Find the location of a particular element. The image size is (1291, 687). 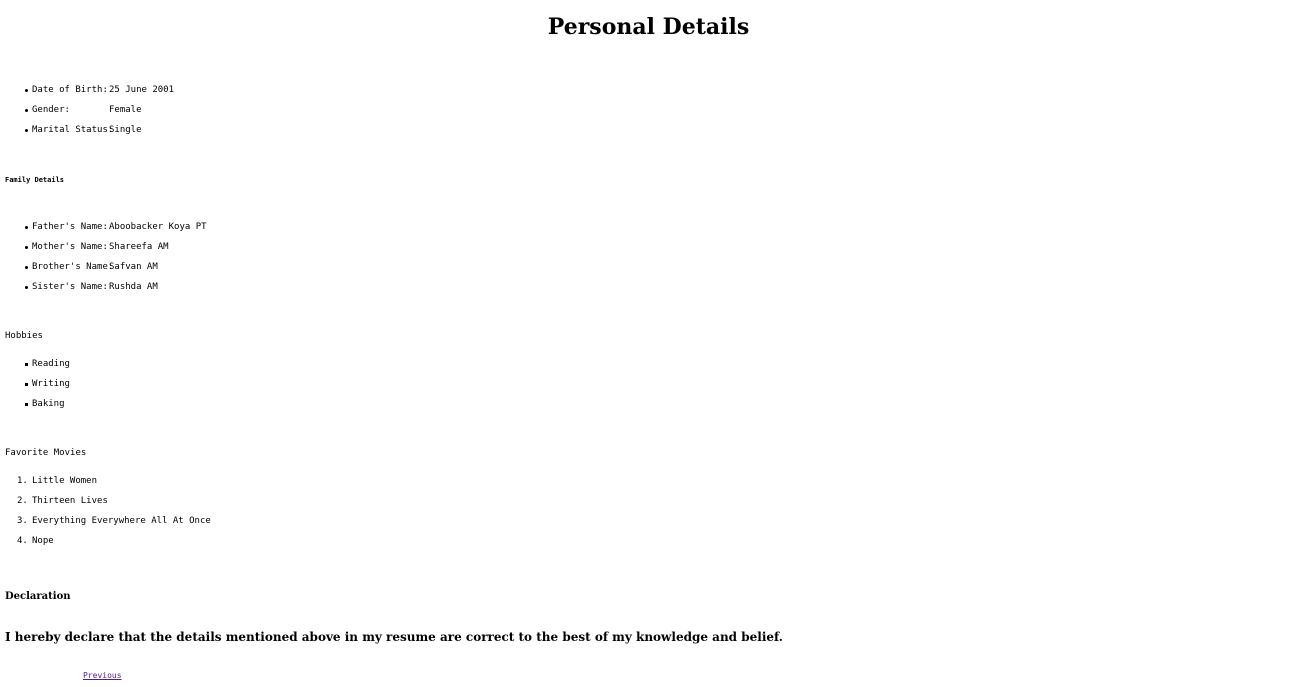

hobbies-heading: Hobbies is located at coordinates (24, 336).